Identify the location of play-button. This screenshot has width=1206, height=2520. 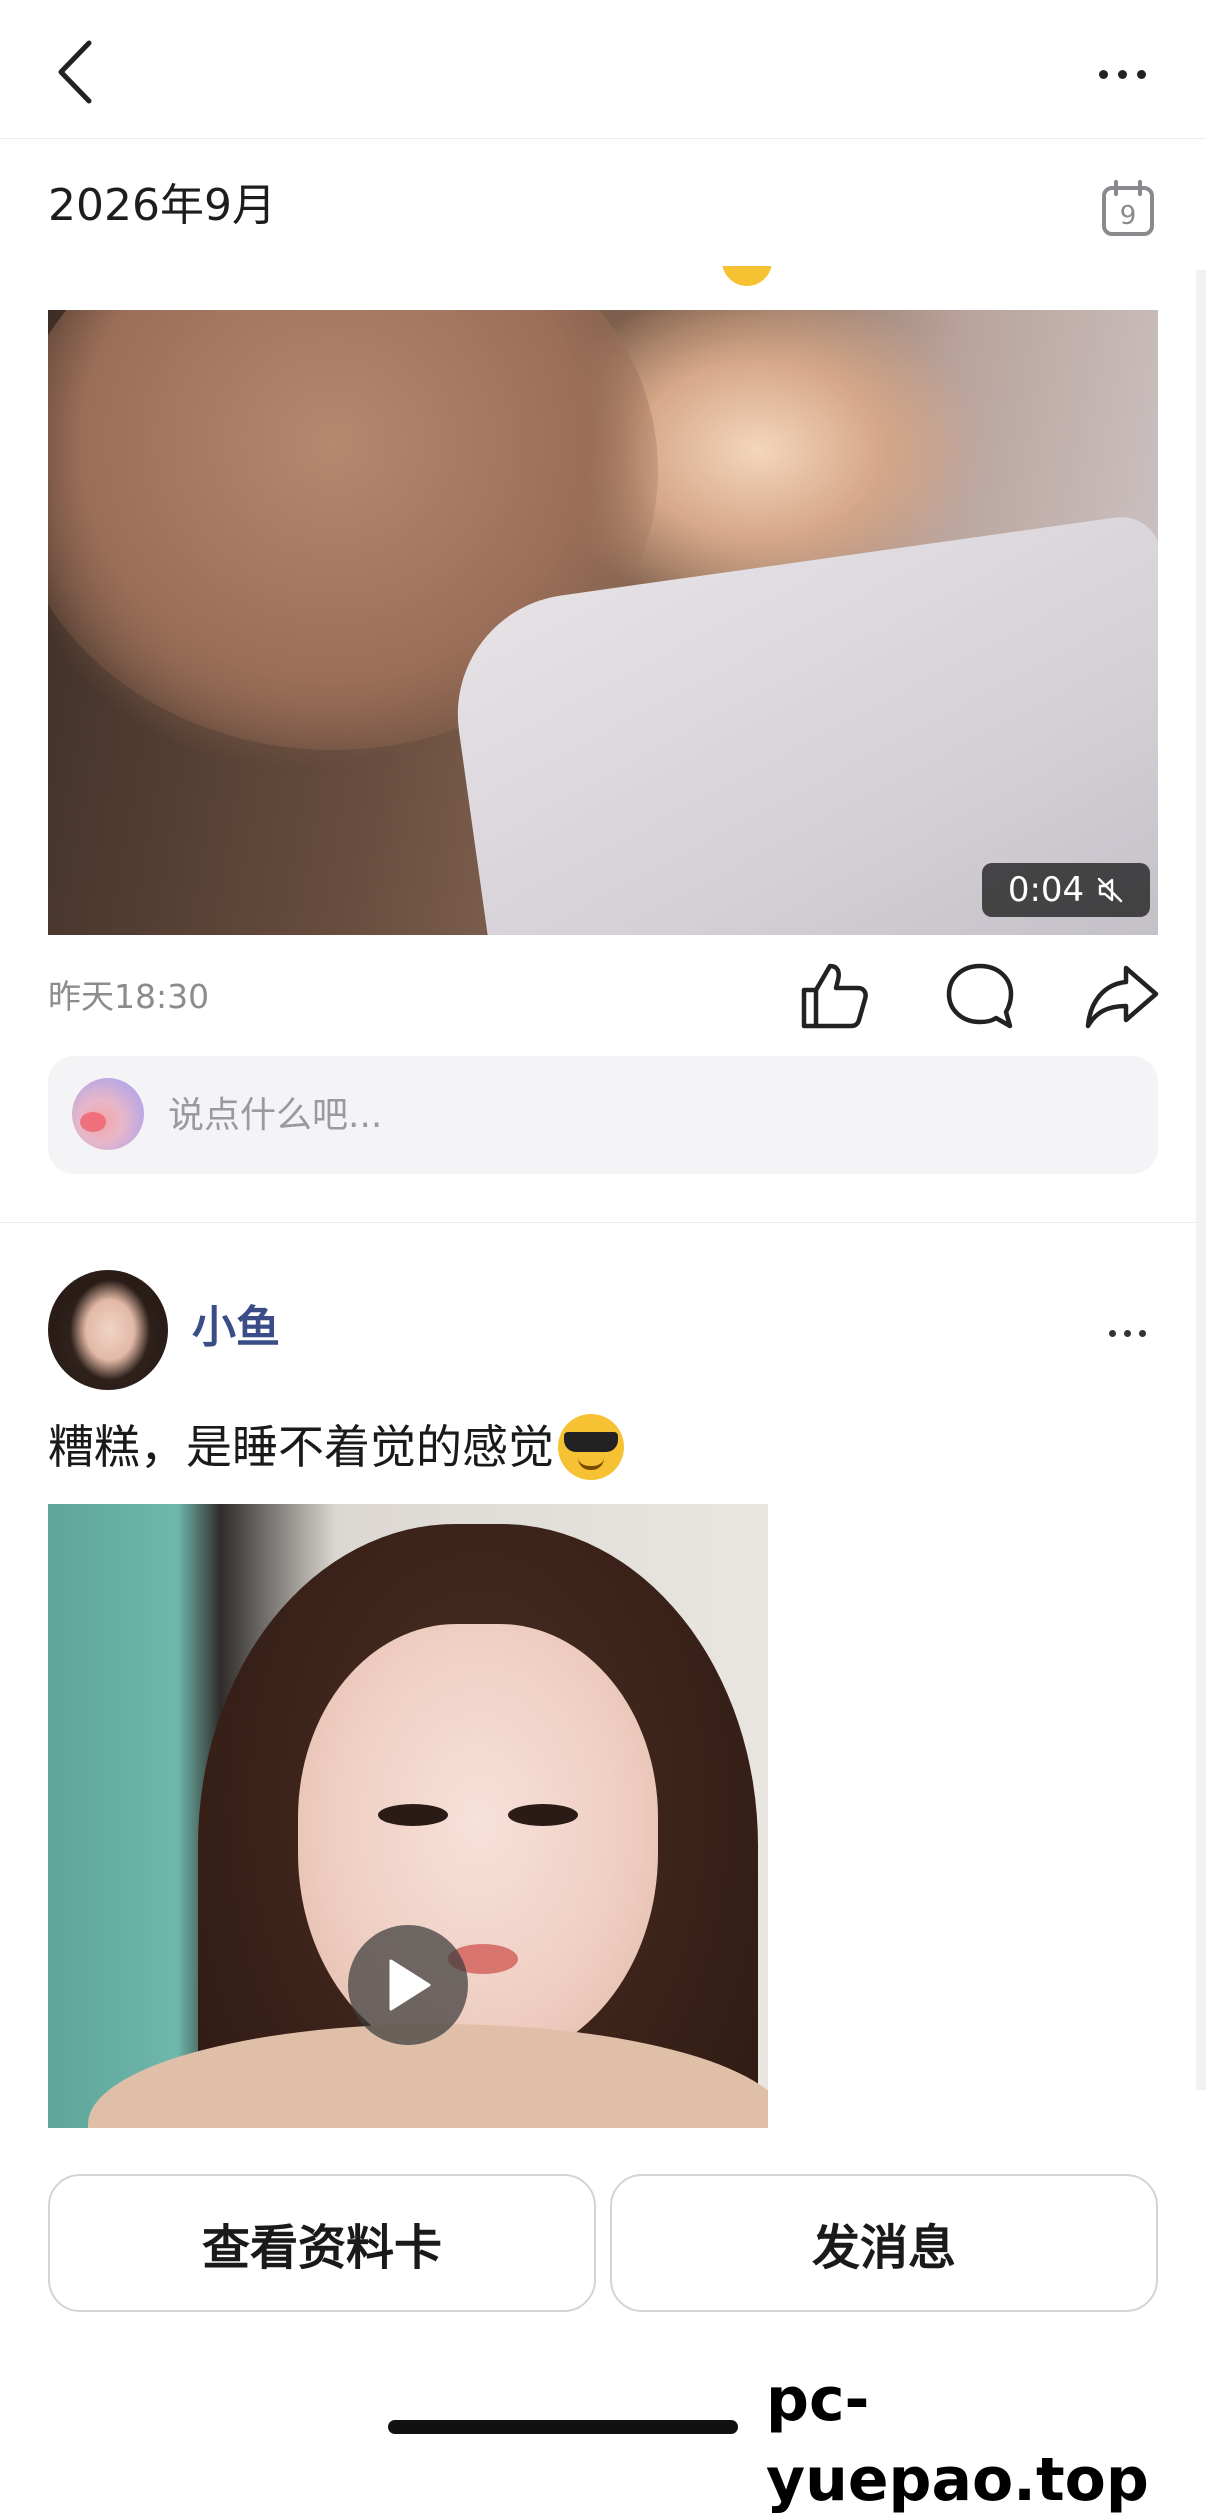
(408, 1985).